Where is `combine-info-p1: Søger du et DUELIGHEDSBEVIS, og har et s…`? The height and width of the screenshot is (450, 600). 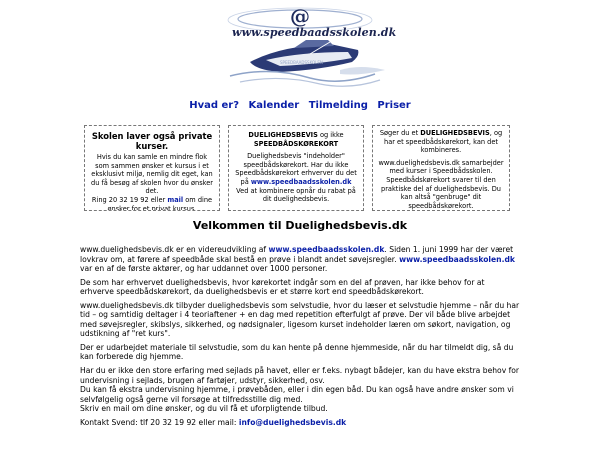
combine-info-p1: Søger du et DUELIGHEDSBEVIS, og har et s… is located at coordinates (441, 142).